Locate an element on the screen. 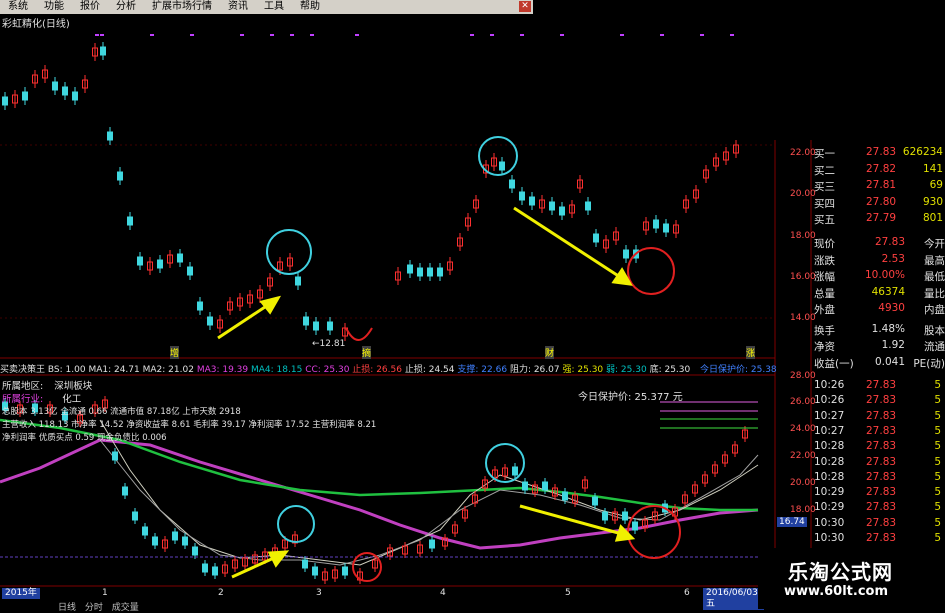 This screenshot has height=613, width=945. quote-buy-price: 27.82 is located at coordinates (881, 168).